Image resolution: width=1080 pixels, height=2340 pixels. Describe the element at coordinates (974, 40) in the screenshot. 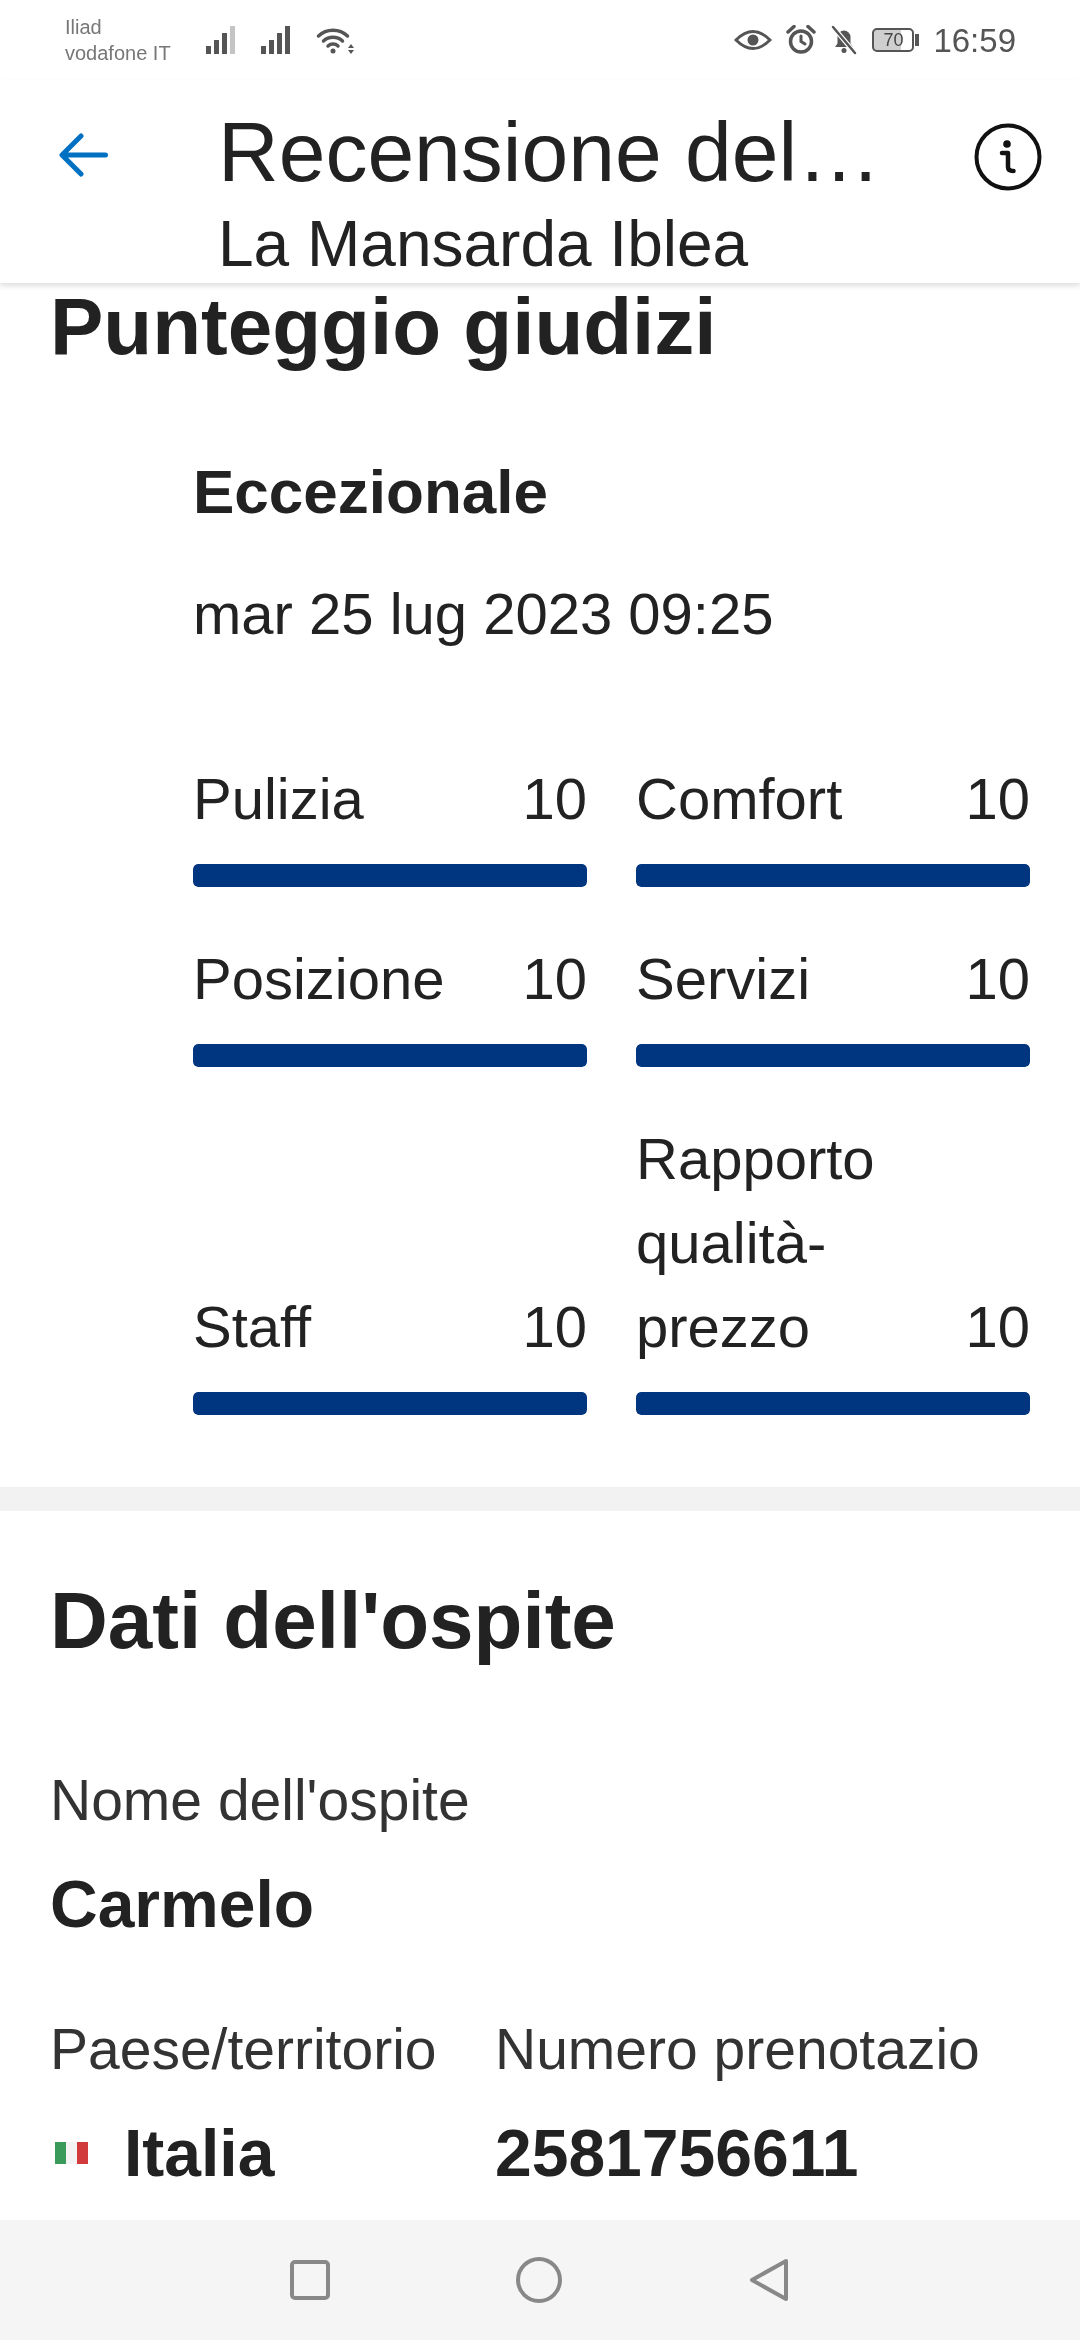

I see `status-time: 16:59` at that location.